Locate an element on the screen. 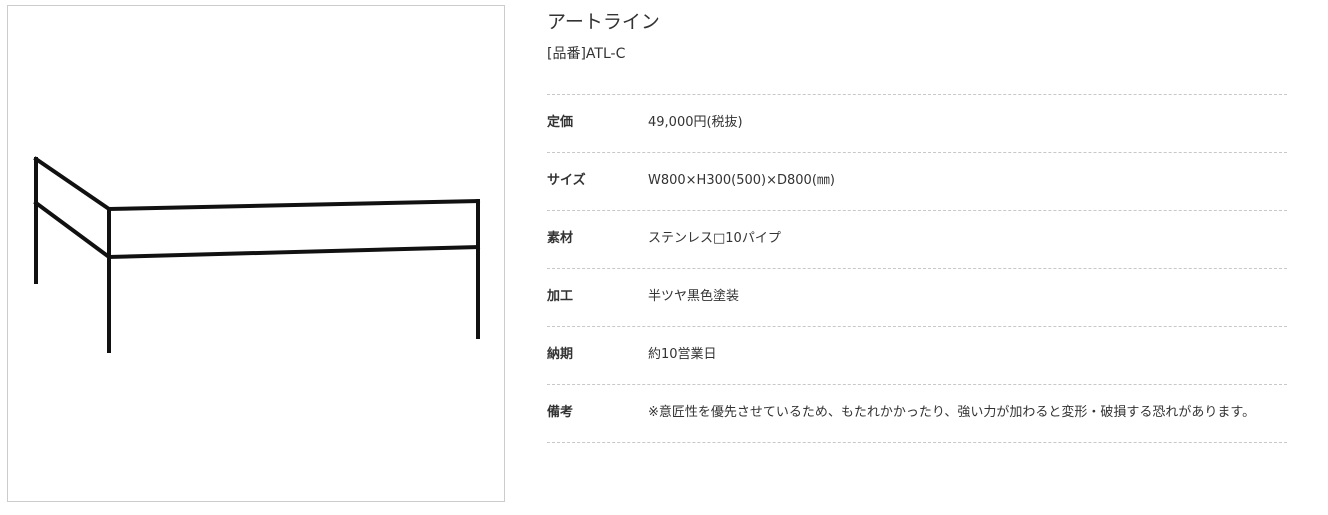 The width and height of the screenshot is (1328, 515). product-image is located at coordinates (257, 254).